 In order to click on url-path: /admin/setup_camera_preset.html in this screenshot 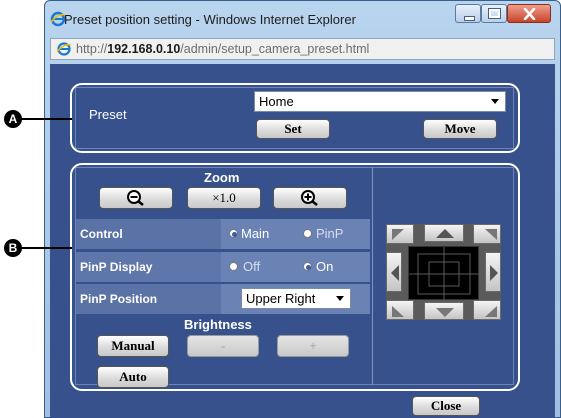, I will do `click(275, 49)`.